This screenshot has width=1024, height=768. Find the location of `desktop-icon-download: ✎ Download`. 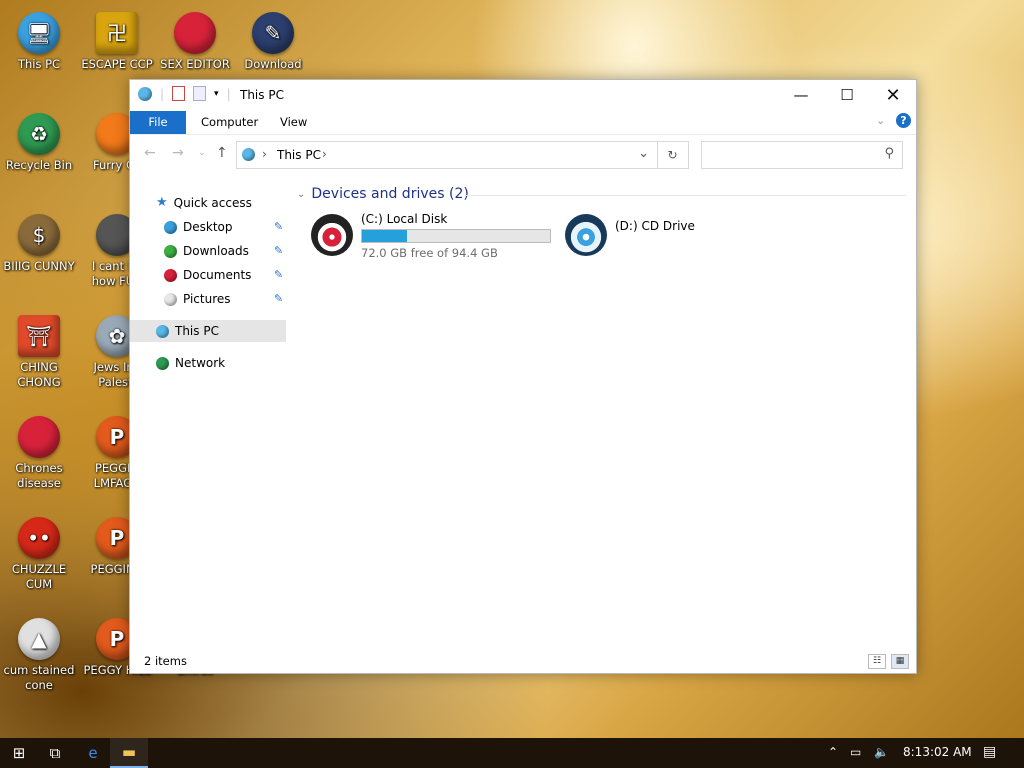

desktop-icon-download: ✎ Download is located at coordinates (273, 42).